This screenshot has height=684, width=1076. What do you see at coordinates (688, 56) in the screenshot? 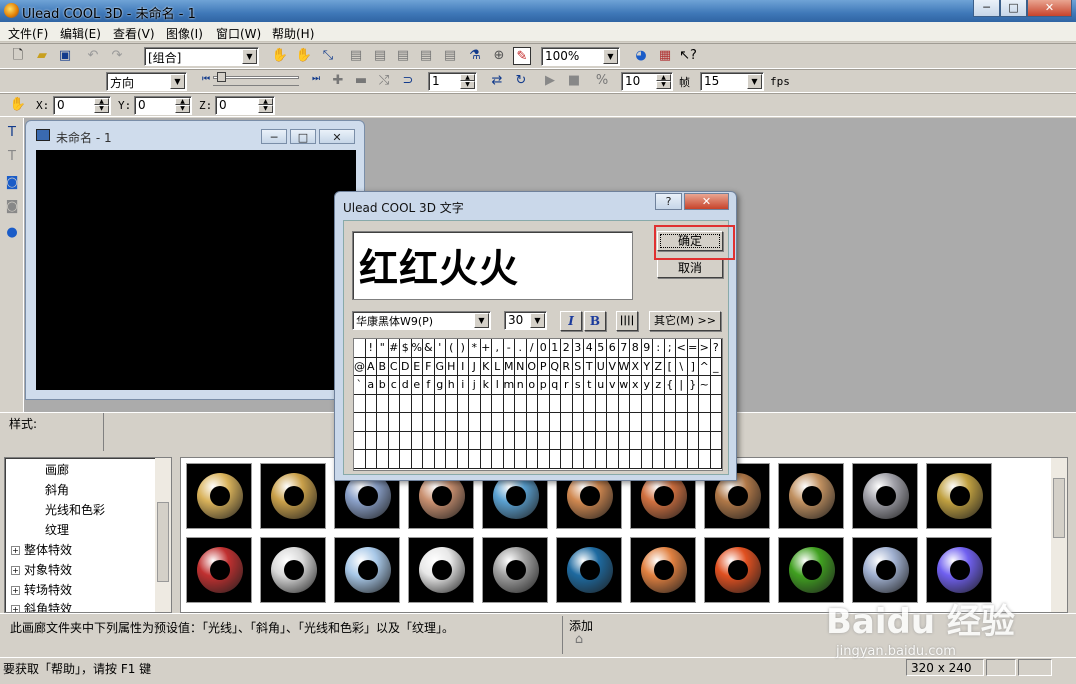
I see `context-help-icon: ↖?` at bounding box center [688, 56].